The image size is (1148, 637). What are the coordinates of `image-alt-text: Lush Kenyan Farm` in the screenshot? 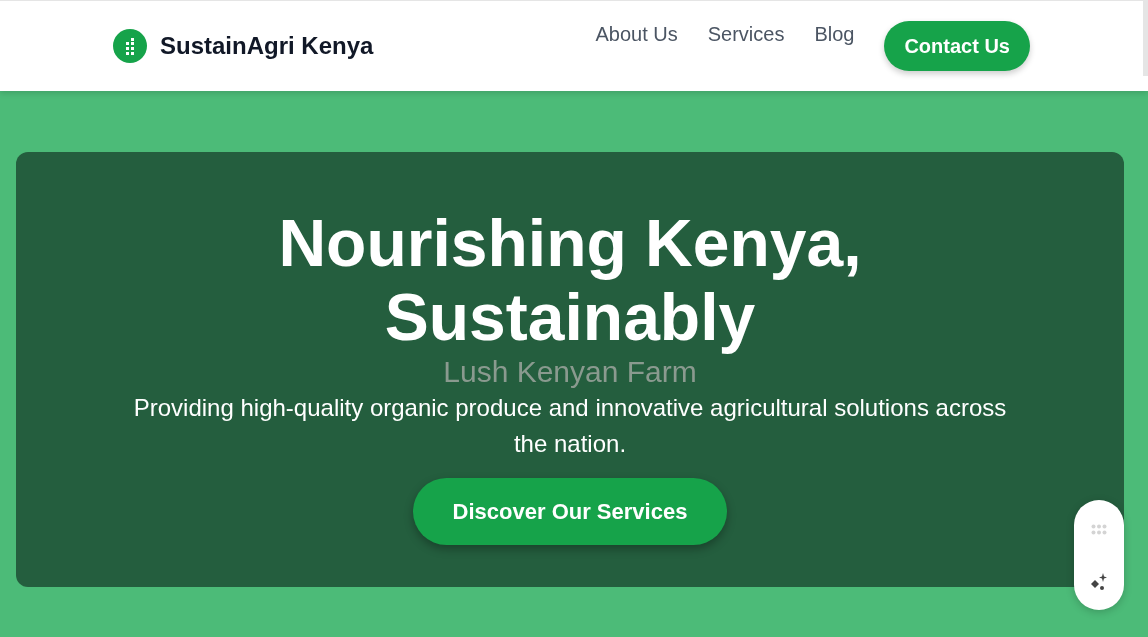 It's located at (570, 372).